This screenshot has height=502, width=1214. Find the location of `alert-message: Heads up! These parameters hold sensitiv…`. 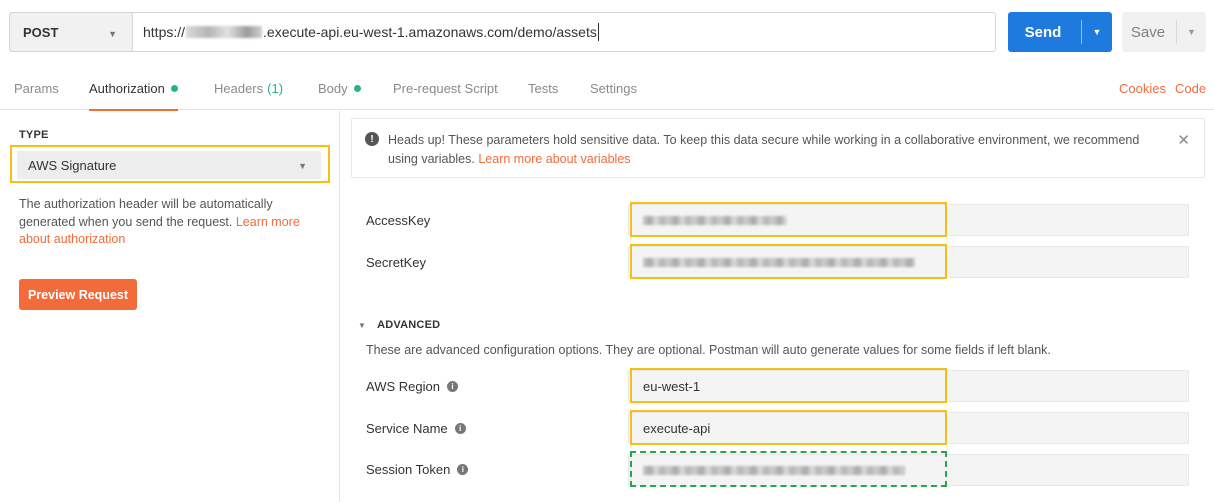

alert-message: Heads up! These parameters hold sensitiv… is located at coordinates (768, 149).